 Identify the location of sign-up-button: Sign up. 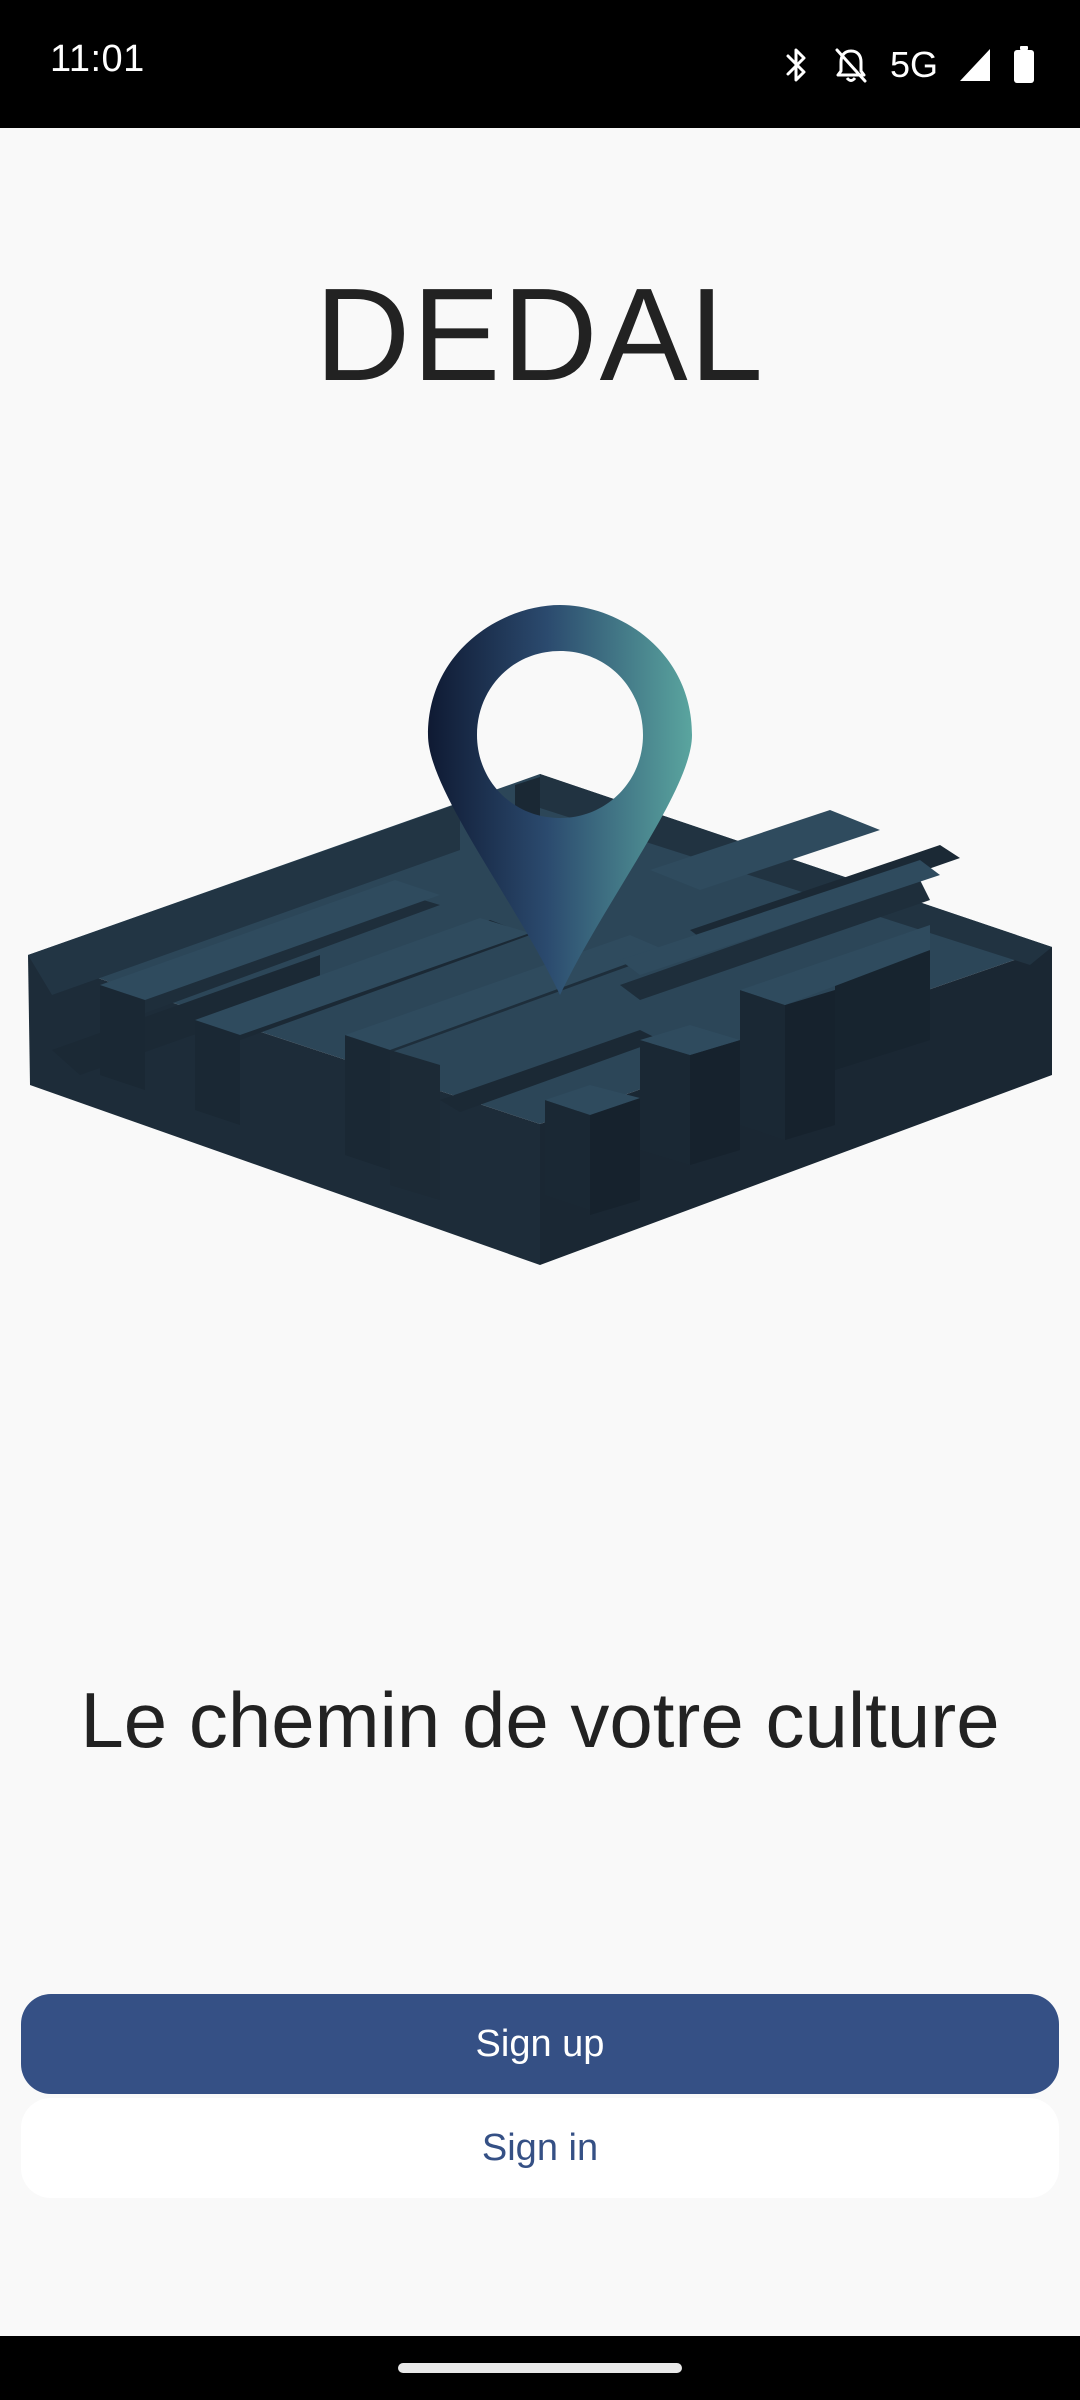
(540, 2044).